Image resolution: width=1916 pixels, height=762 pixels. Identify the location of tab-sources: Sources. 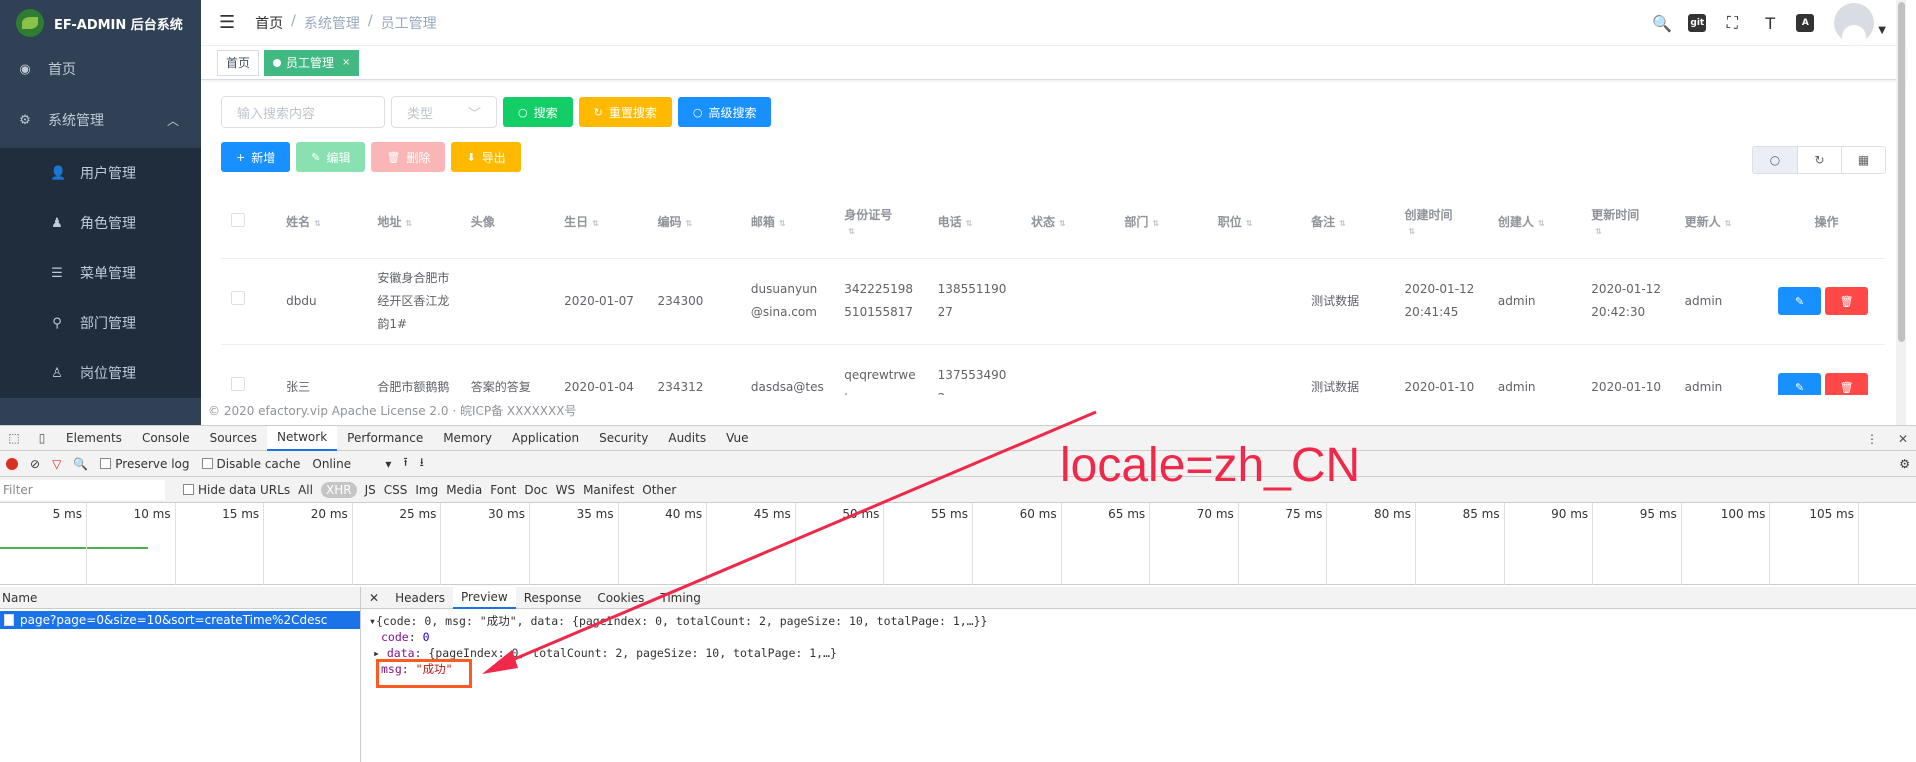
(233, 438).